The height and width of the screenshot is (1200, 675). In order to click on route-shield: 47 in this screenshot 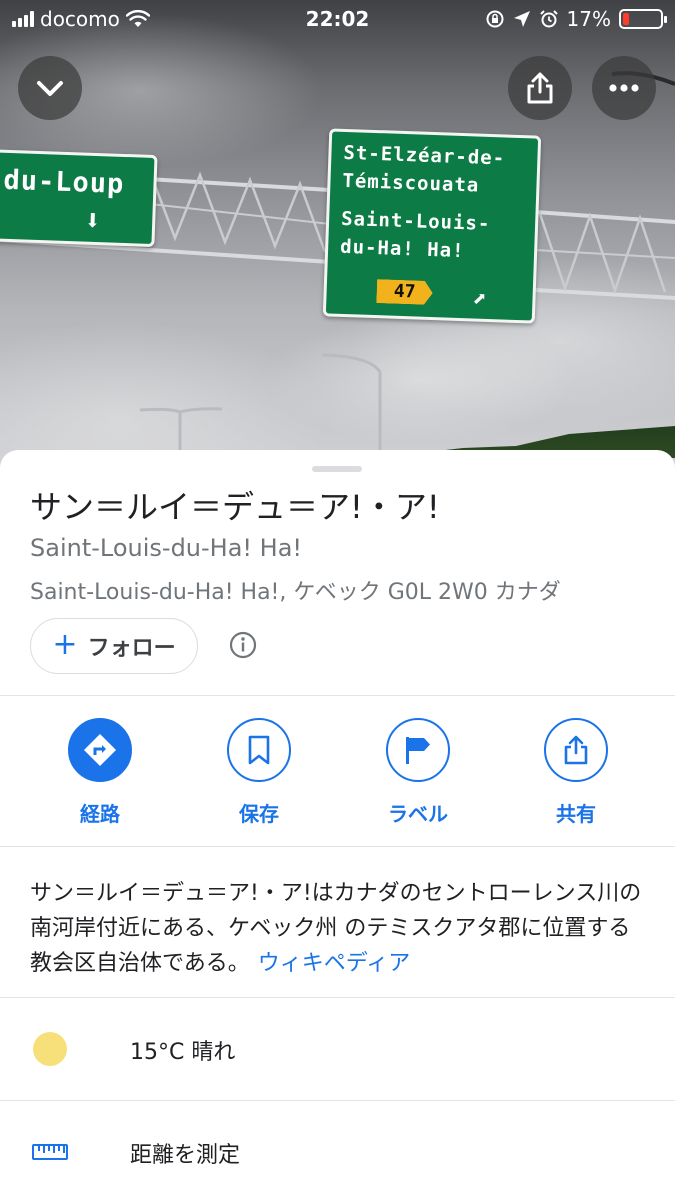, I will do `click(404, 292)`.